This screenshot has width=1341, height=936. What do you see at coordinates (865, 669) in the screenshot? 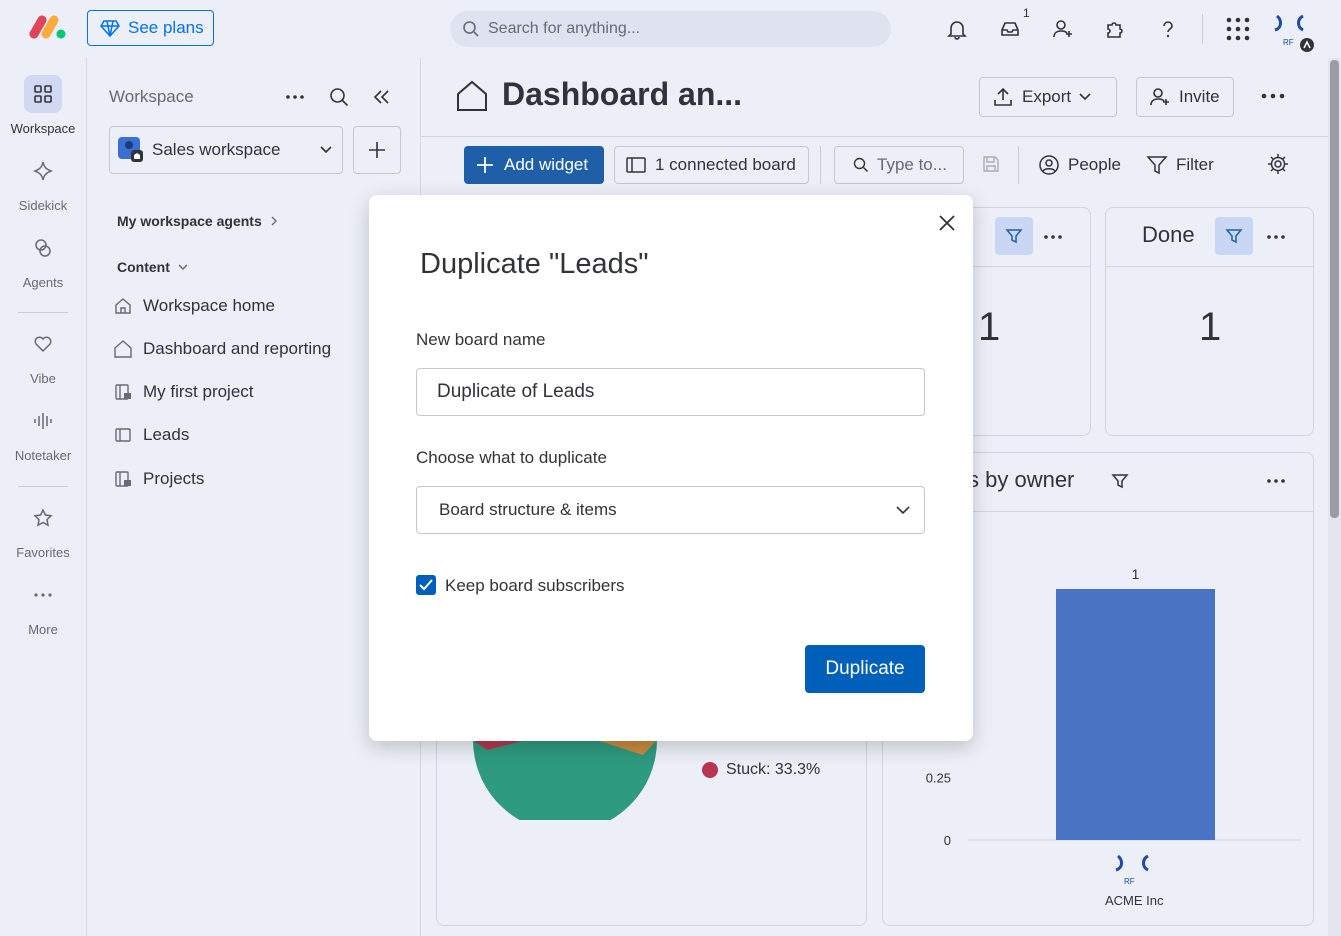
I see `duplicate-button: Duplicate` at bounding box center [865, 669].